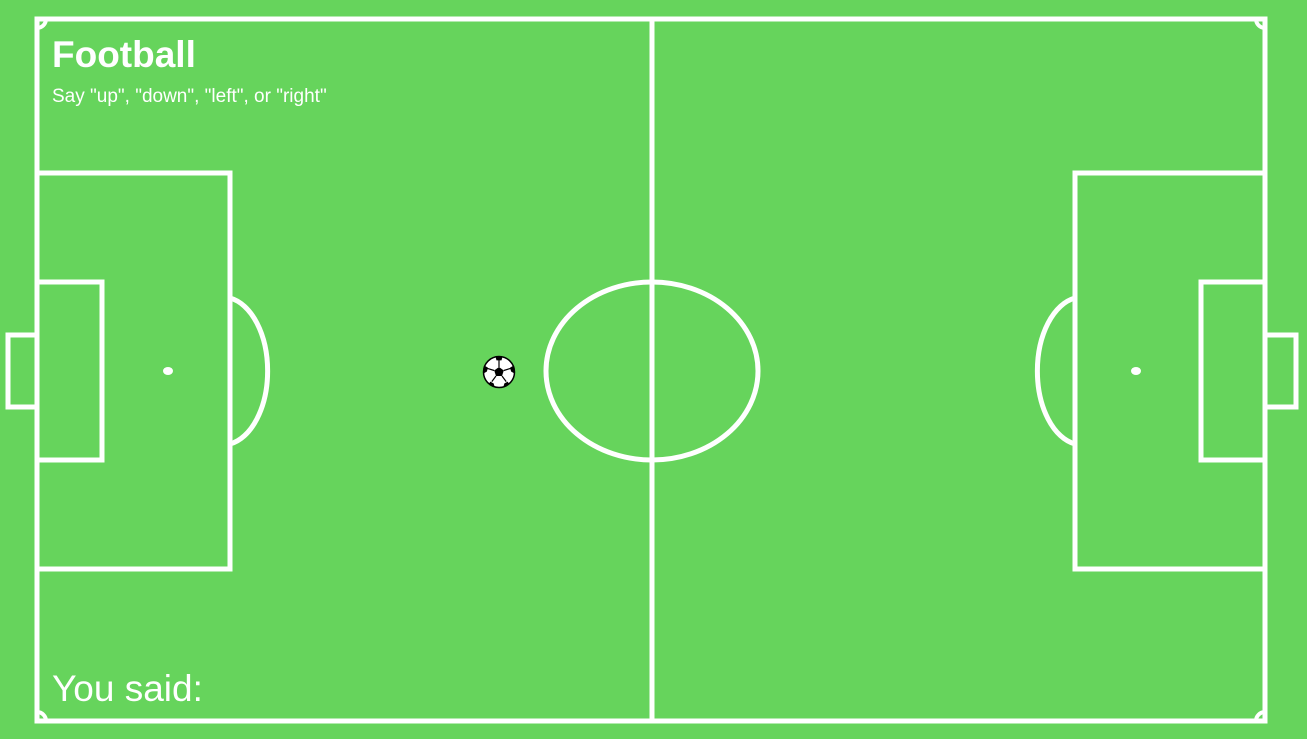 This screenshot has height=739, width=1307. I want to click on left-goal, so click(22, 371).